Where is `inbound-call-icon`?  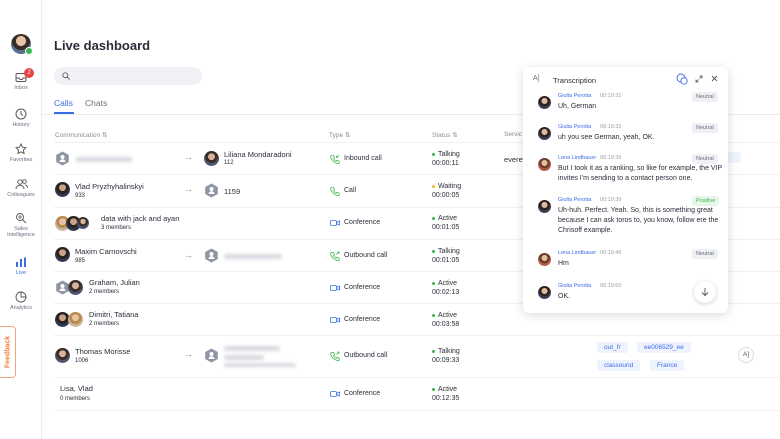 inbound-call-icon is located at coordinates (335, 159).